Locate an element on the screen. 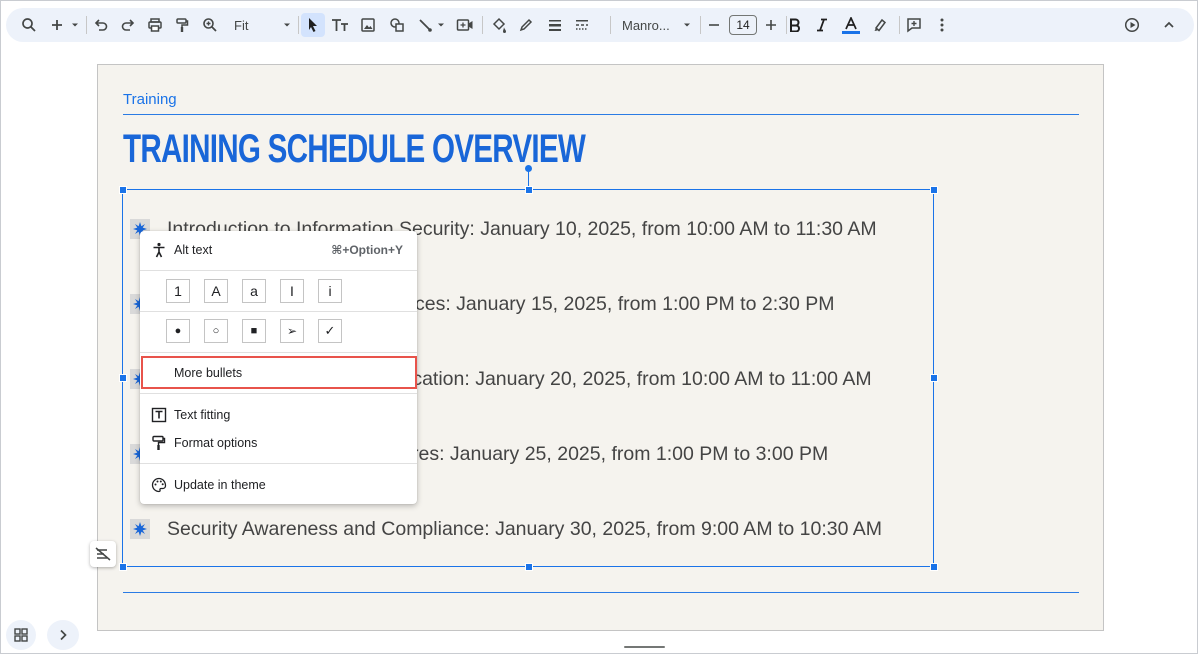 The height and width of the screenshot is (656, 1200). add-comment-button is located at coordinates (914, 25).